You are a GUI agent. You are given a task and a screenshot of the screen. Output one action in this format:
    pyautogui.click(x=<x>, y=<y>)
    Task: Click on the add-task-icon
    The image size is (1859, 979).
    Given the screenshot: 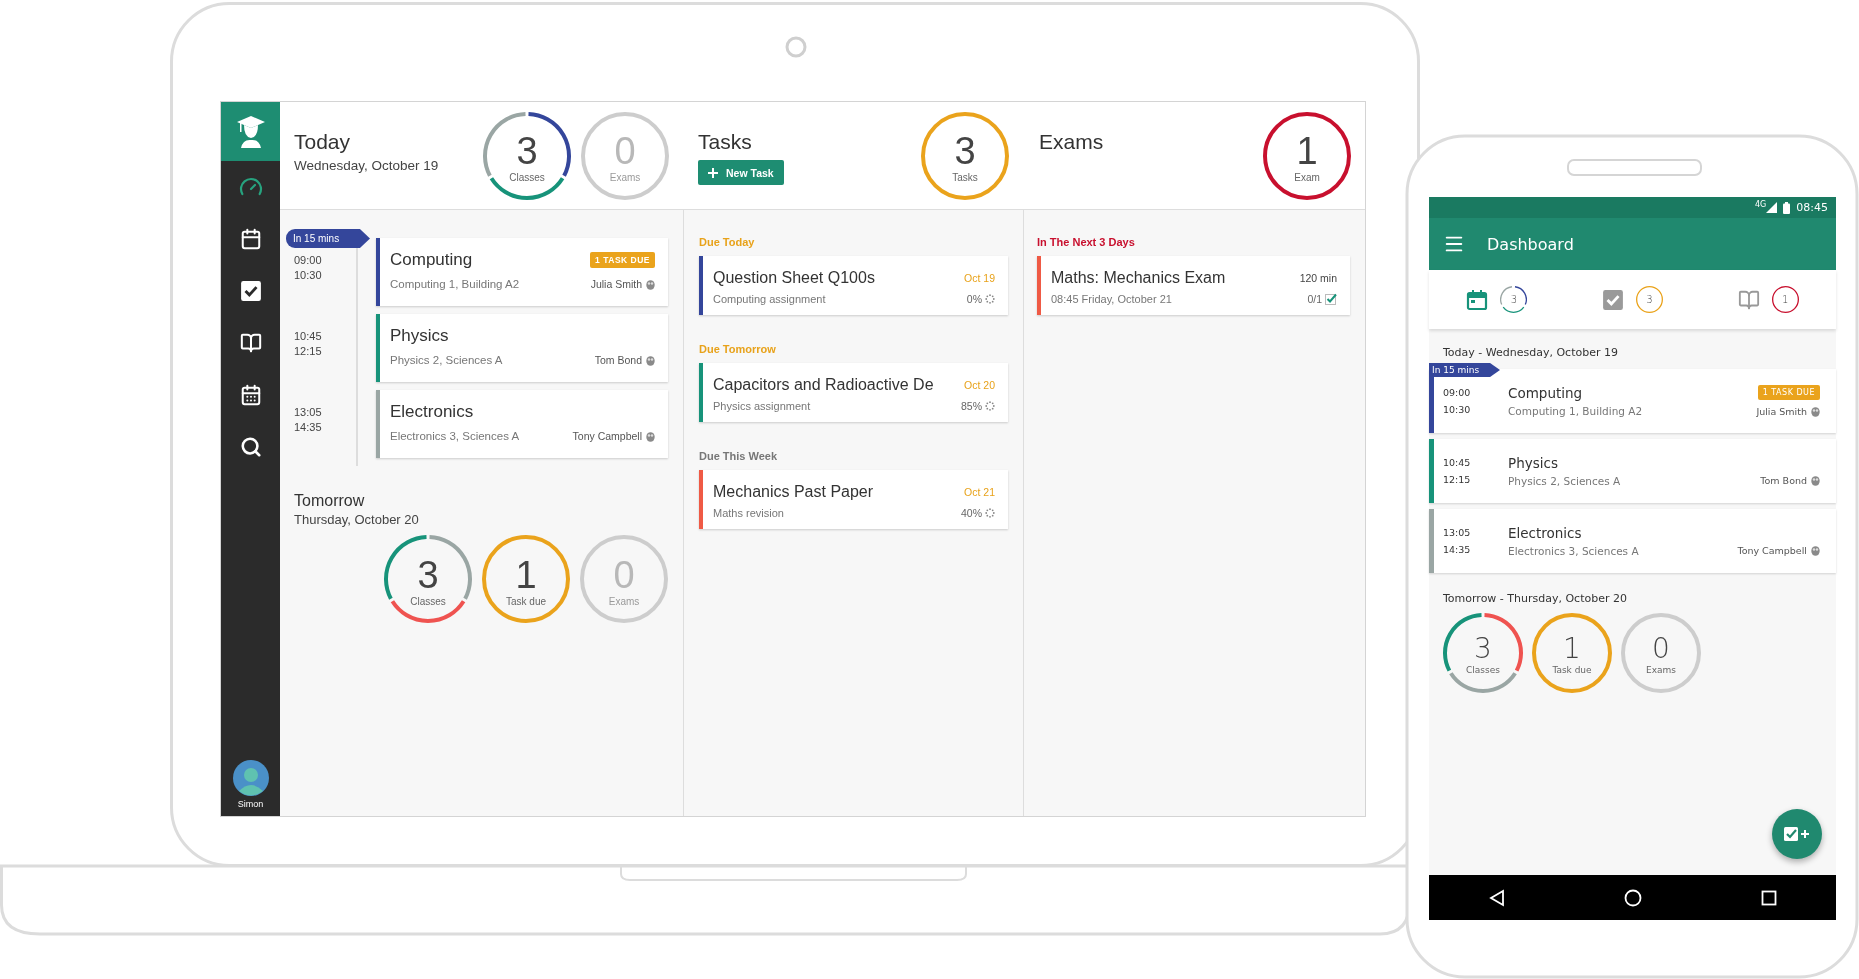 What is the action you would take?
    pyautogui.click(x=1797, y=834)
    